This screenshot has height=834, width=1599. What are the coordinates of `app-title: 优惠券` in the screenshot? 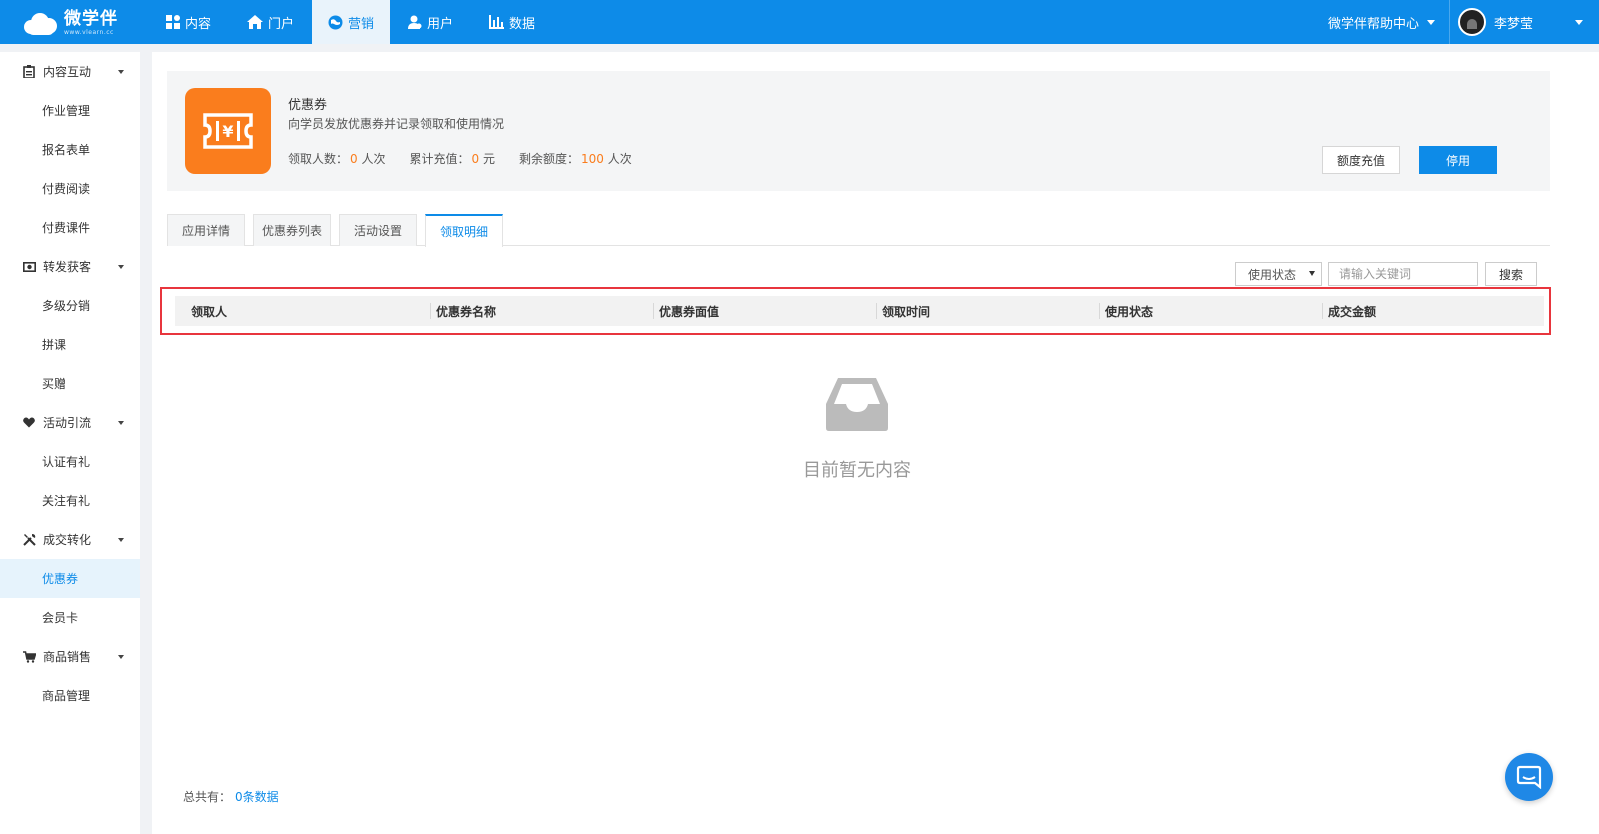 It's located at (308, 105).